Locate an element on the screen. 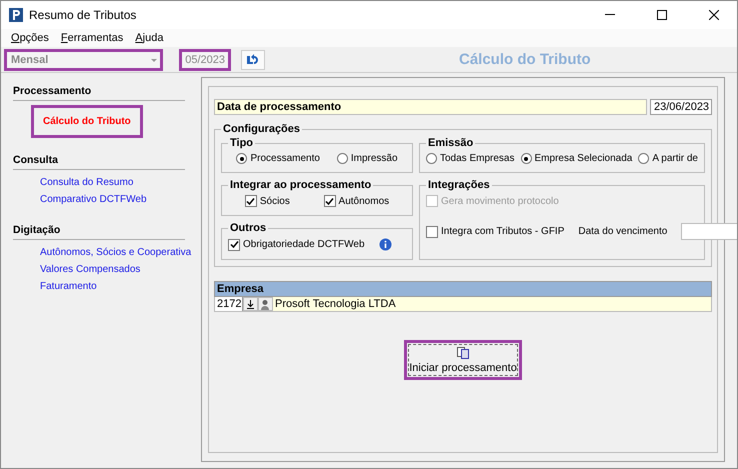 This screenshot has height=469, width=738. nav-link: Faturamento is located at coordinates (68, 286).